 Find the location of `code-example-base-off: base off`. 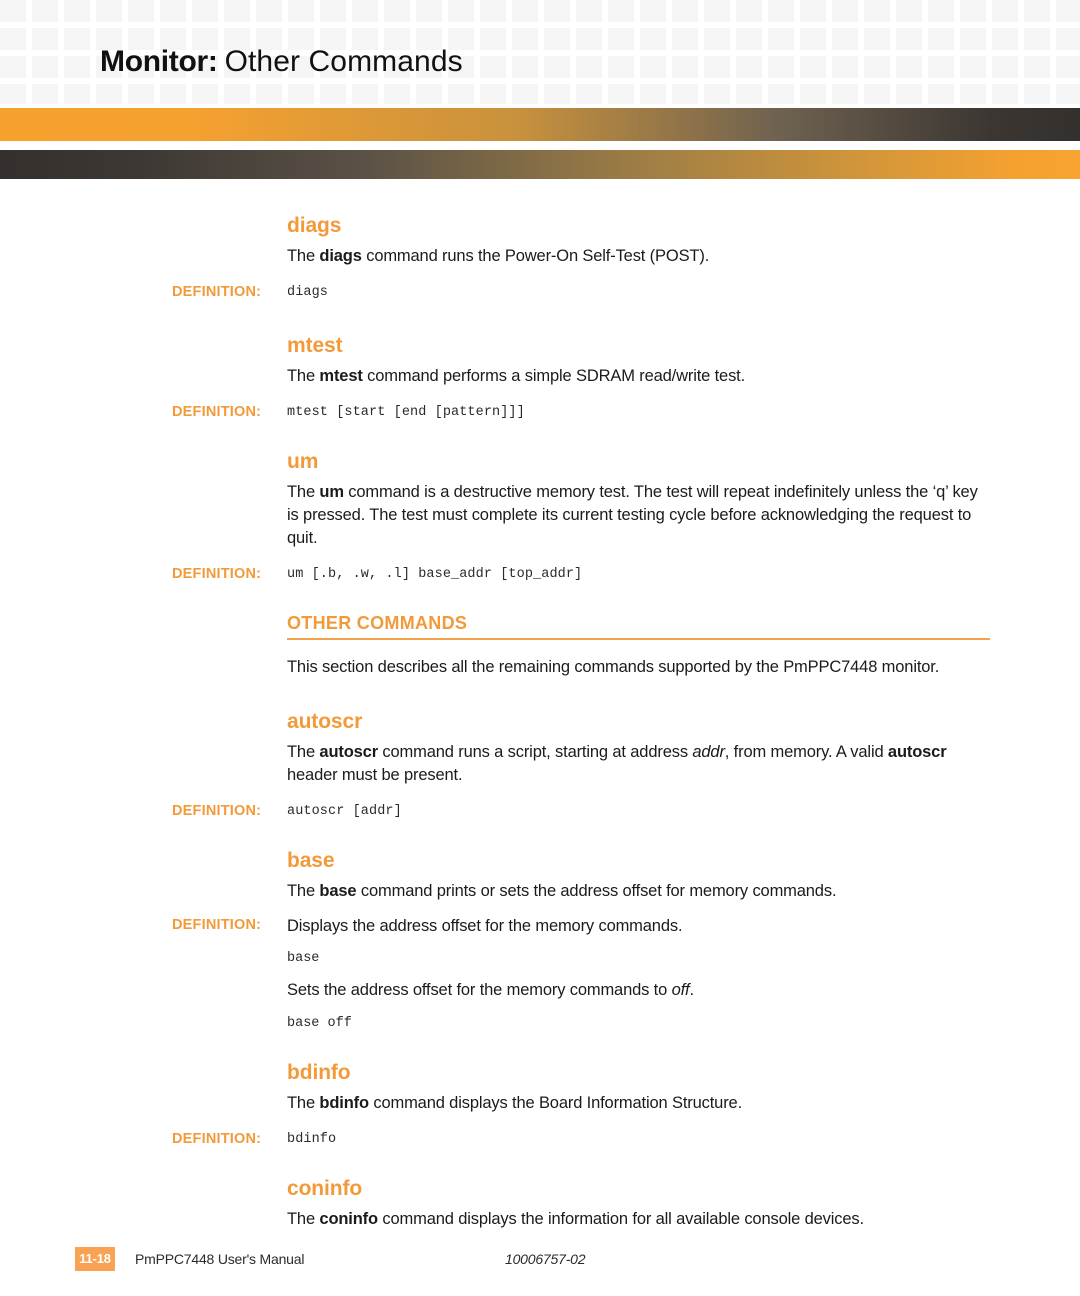

code-example-base-off: base off is located at coordinates (319, 1023).